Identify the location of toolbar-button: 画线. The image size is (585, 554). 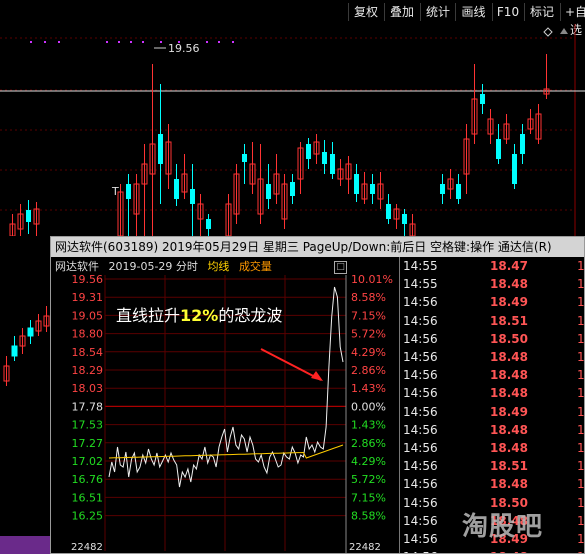
(473, 12).